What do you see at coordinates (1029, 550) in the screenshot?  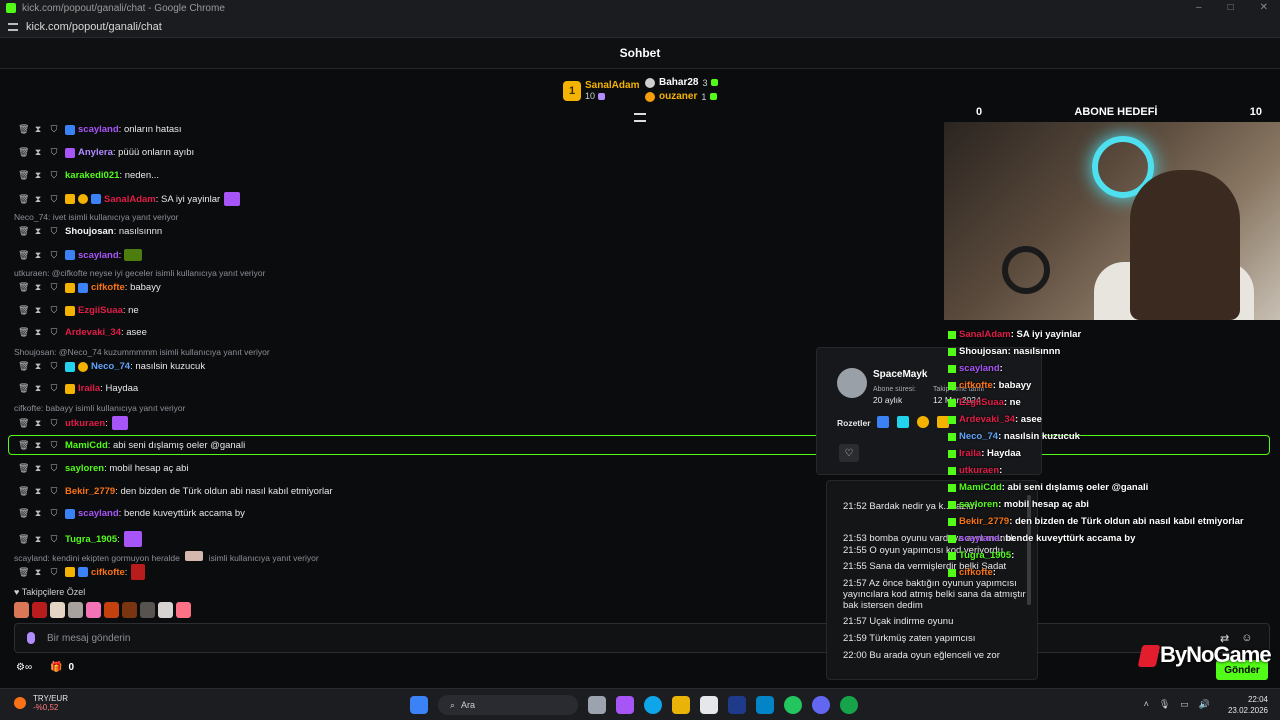 I see `history-scrollbar` at bounding box center [1029, 550].